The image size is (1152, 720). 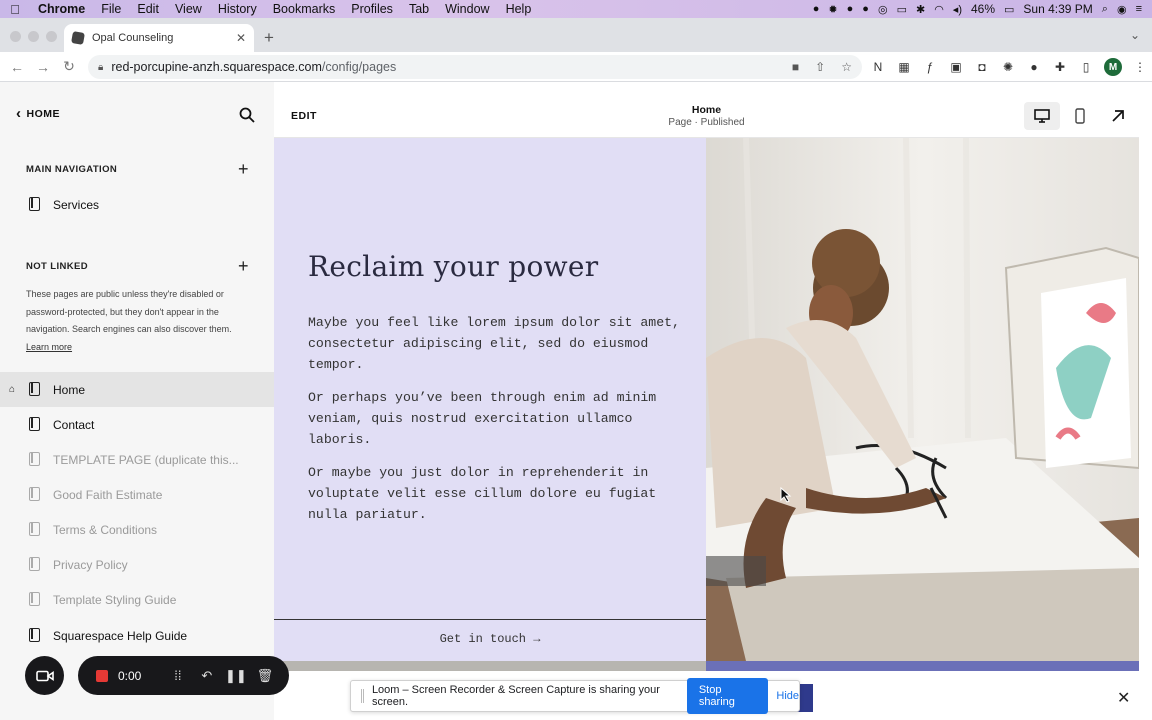 What do you see at coordinates (359, 67) in the screenshot?
I see `url-path: /config/pages` at bounding box center [359, 67].